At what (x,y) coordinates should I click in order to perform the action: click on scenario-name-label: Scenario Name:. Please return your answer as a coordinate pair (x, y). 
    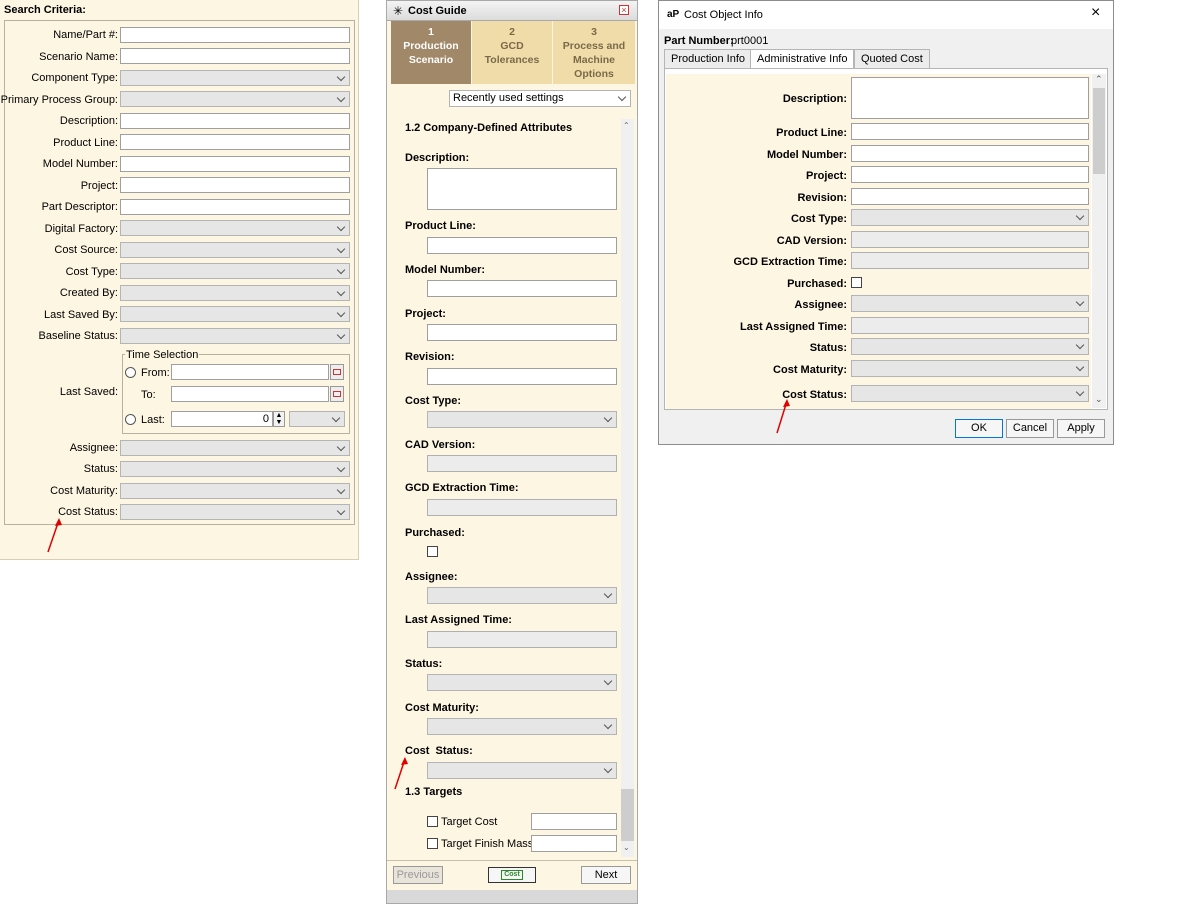
    Looking at the image, I should click on (78, 57).